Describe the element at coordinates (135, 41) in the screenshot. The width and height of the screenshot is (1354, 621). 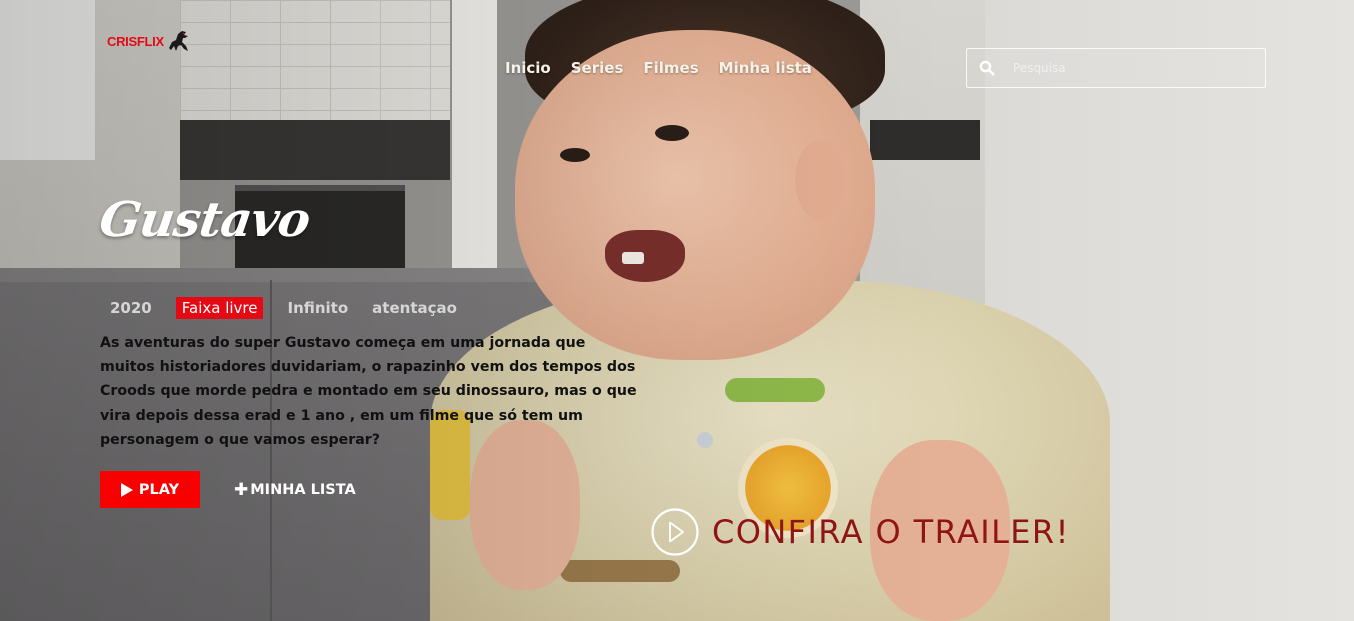
I see `brand-name: CRISFLIX` at that location.